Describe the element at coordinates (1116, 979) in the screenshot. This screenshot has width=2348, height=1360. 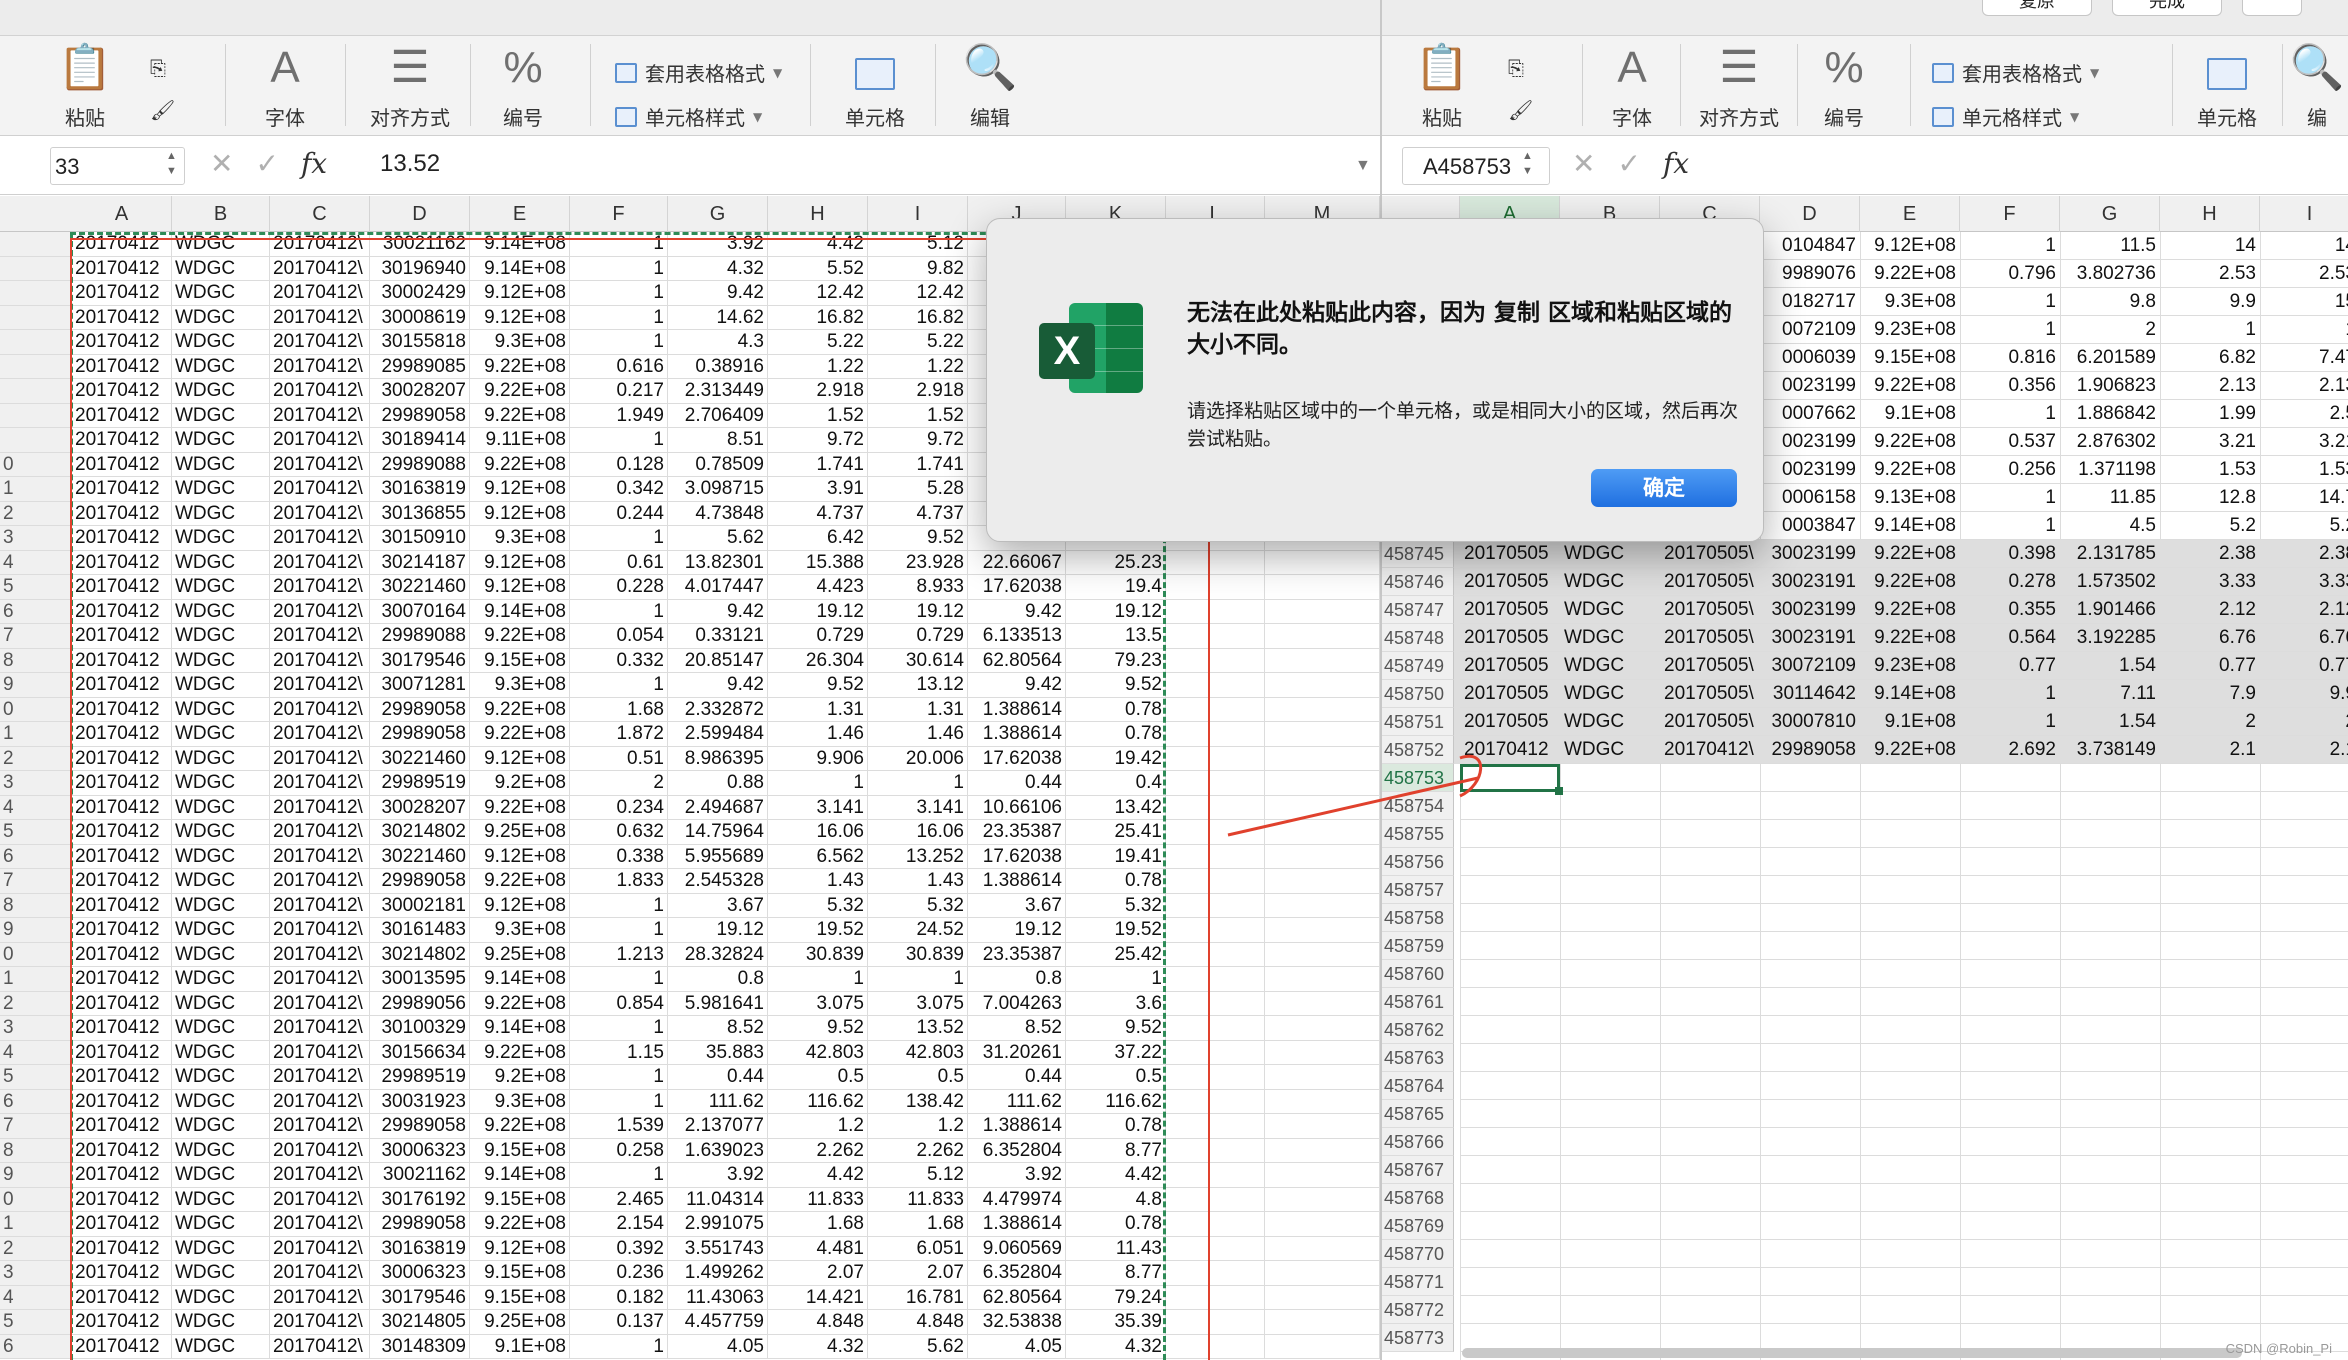
I see `cell-K: 1` at that location.